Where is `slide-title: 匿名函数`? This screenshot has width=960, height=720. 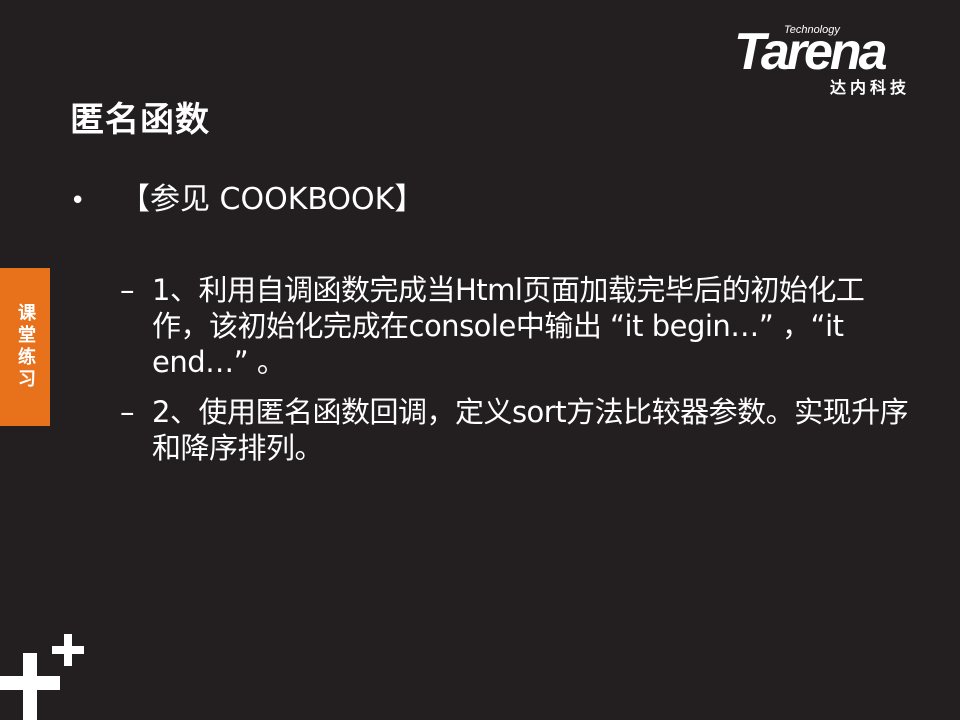 slide-title: 匿名函数 is located at coordinates (140, 120).